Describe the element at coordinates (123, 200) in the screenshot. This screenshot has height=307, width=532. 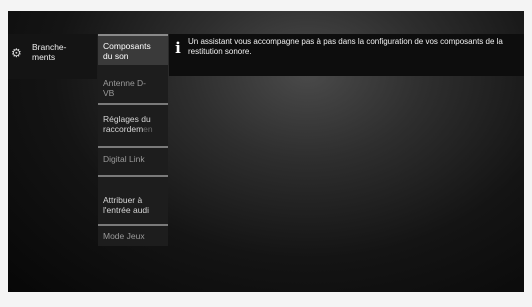
I see `menu-item-line1: Attribuer à` at that location.